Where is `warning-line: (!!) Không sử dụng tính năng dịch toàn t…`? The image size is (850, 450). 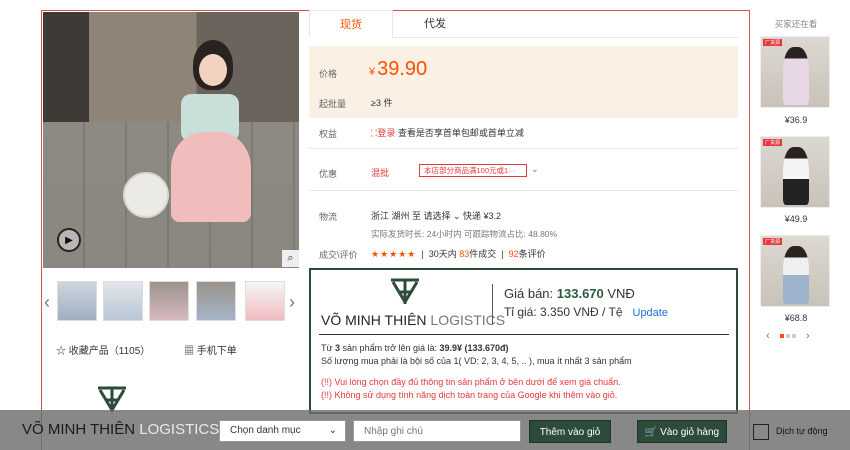
warning-line: (!!) Không sử dụng tính năng dịch toàn t… is located at coordinates (469, 395).